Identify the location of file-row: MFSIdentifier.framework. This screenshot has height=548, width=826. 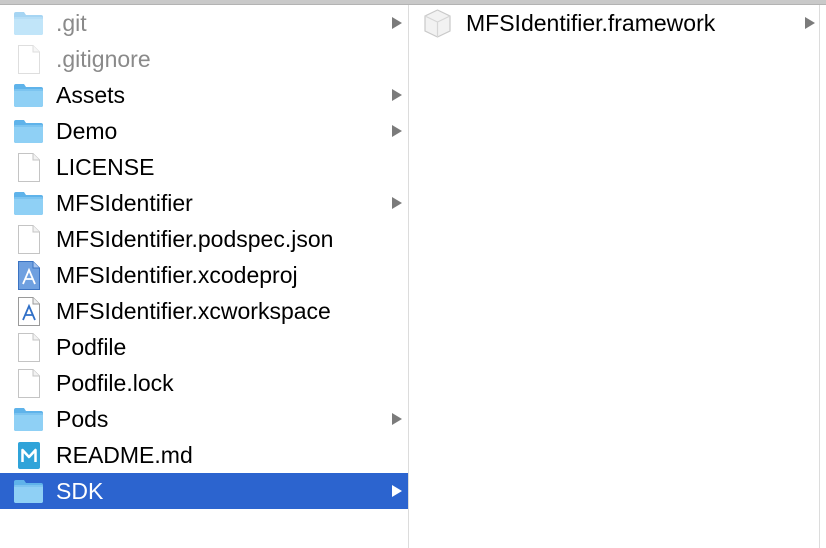
(614, 23).